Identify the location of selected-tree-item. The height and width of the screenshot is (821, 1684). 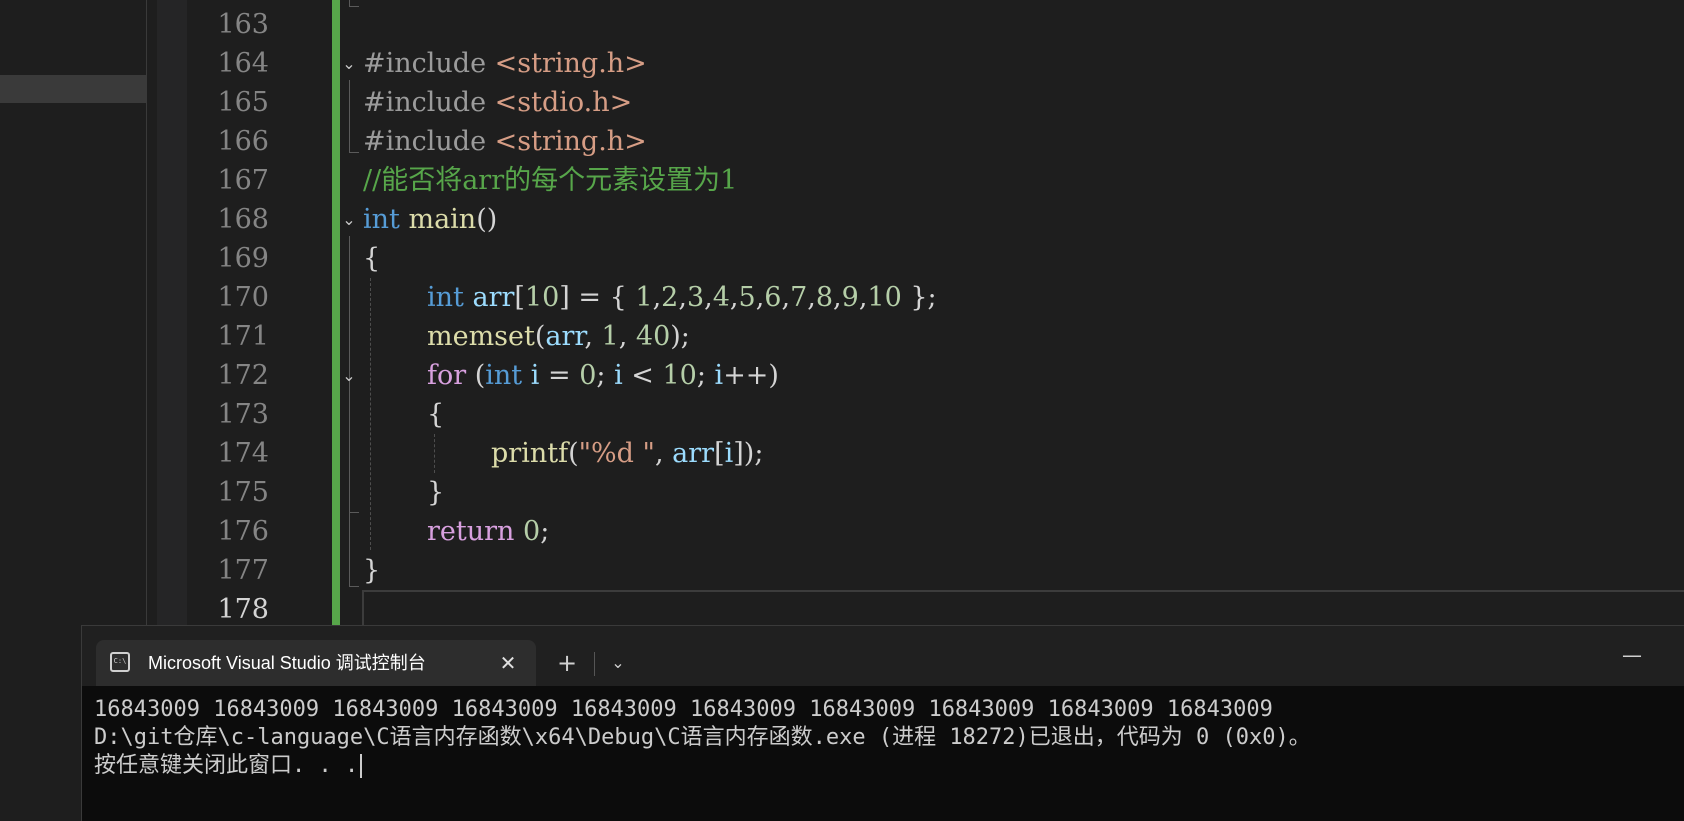
(73, 89).